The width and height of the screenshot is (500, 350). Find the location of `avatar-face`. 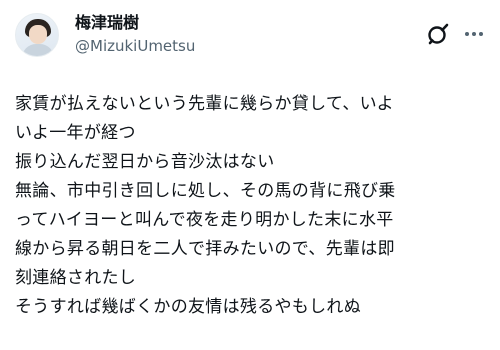

avatar-face is located at coordinates (38, 34).